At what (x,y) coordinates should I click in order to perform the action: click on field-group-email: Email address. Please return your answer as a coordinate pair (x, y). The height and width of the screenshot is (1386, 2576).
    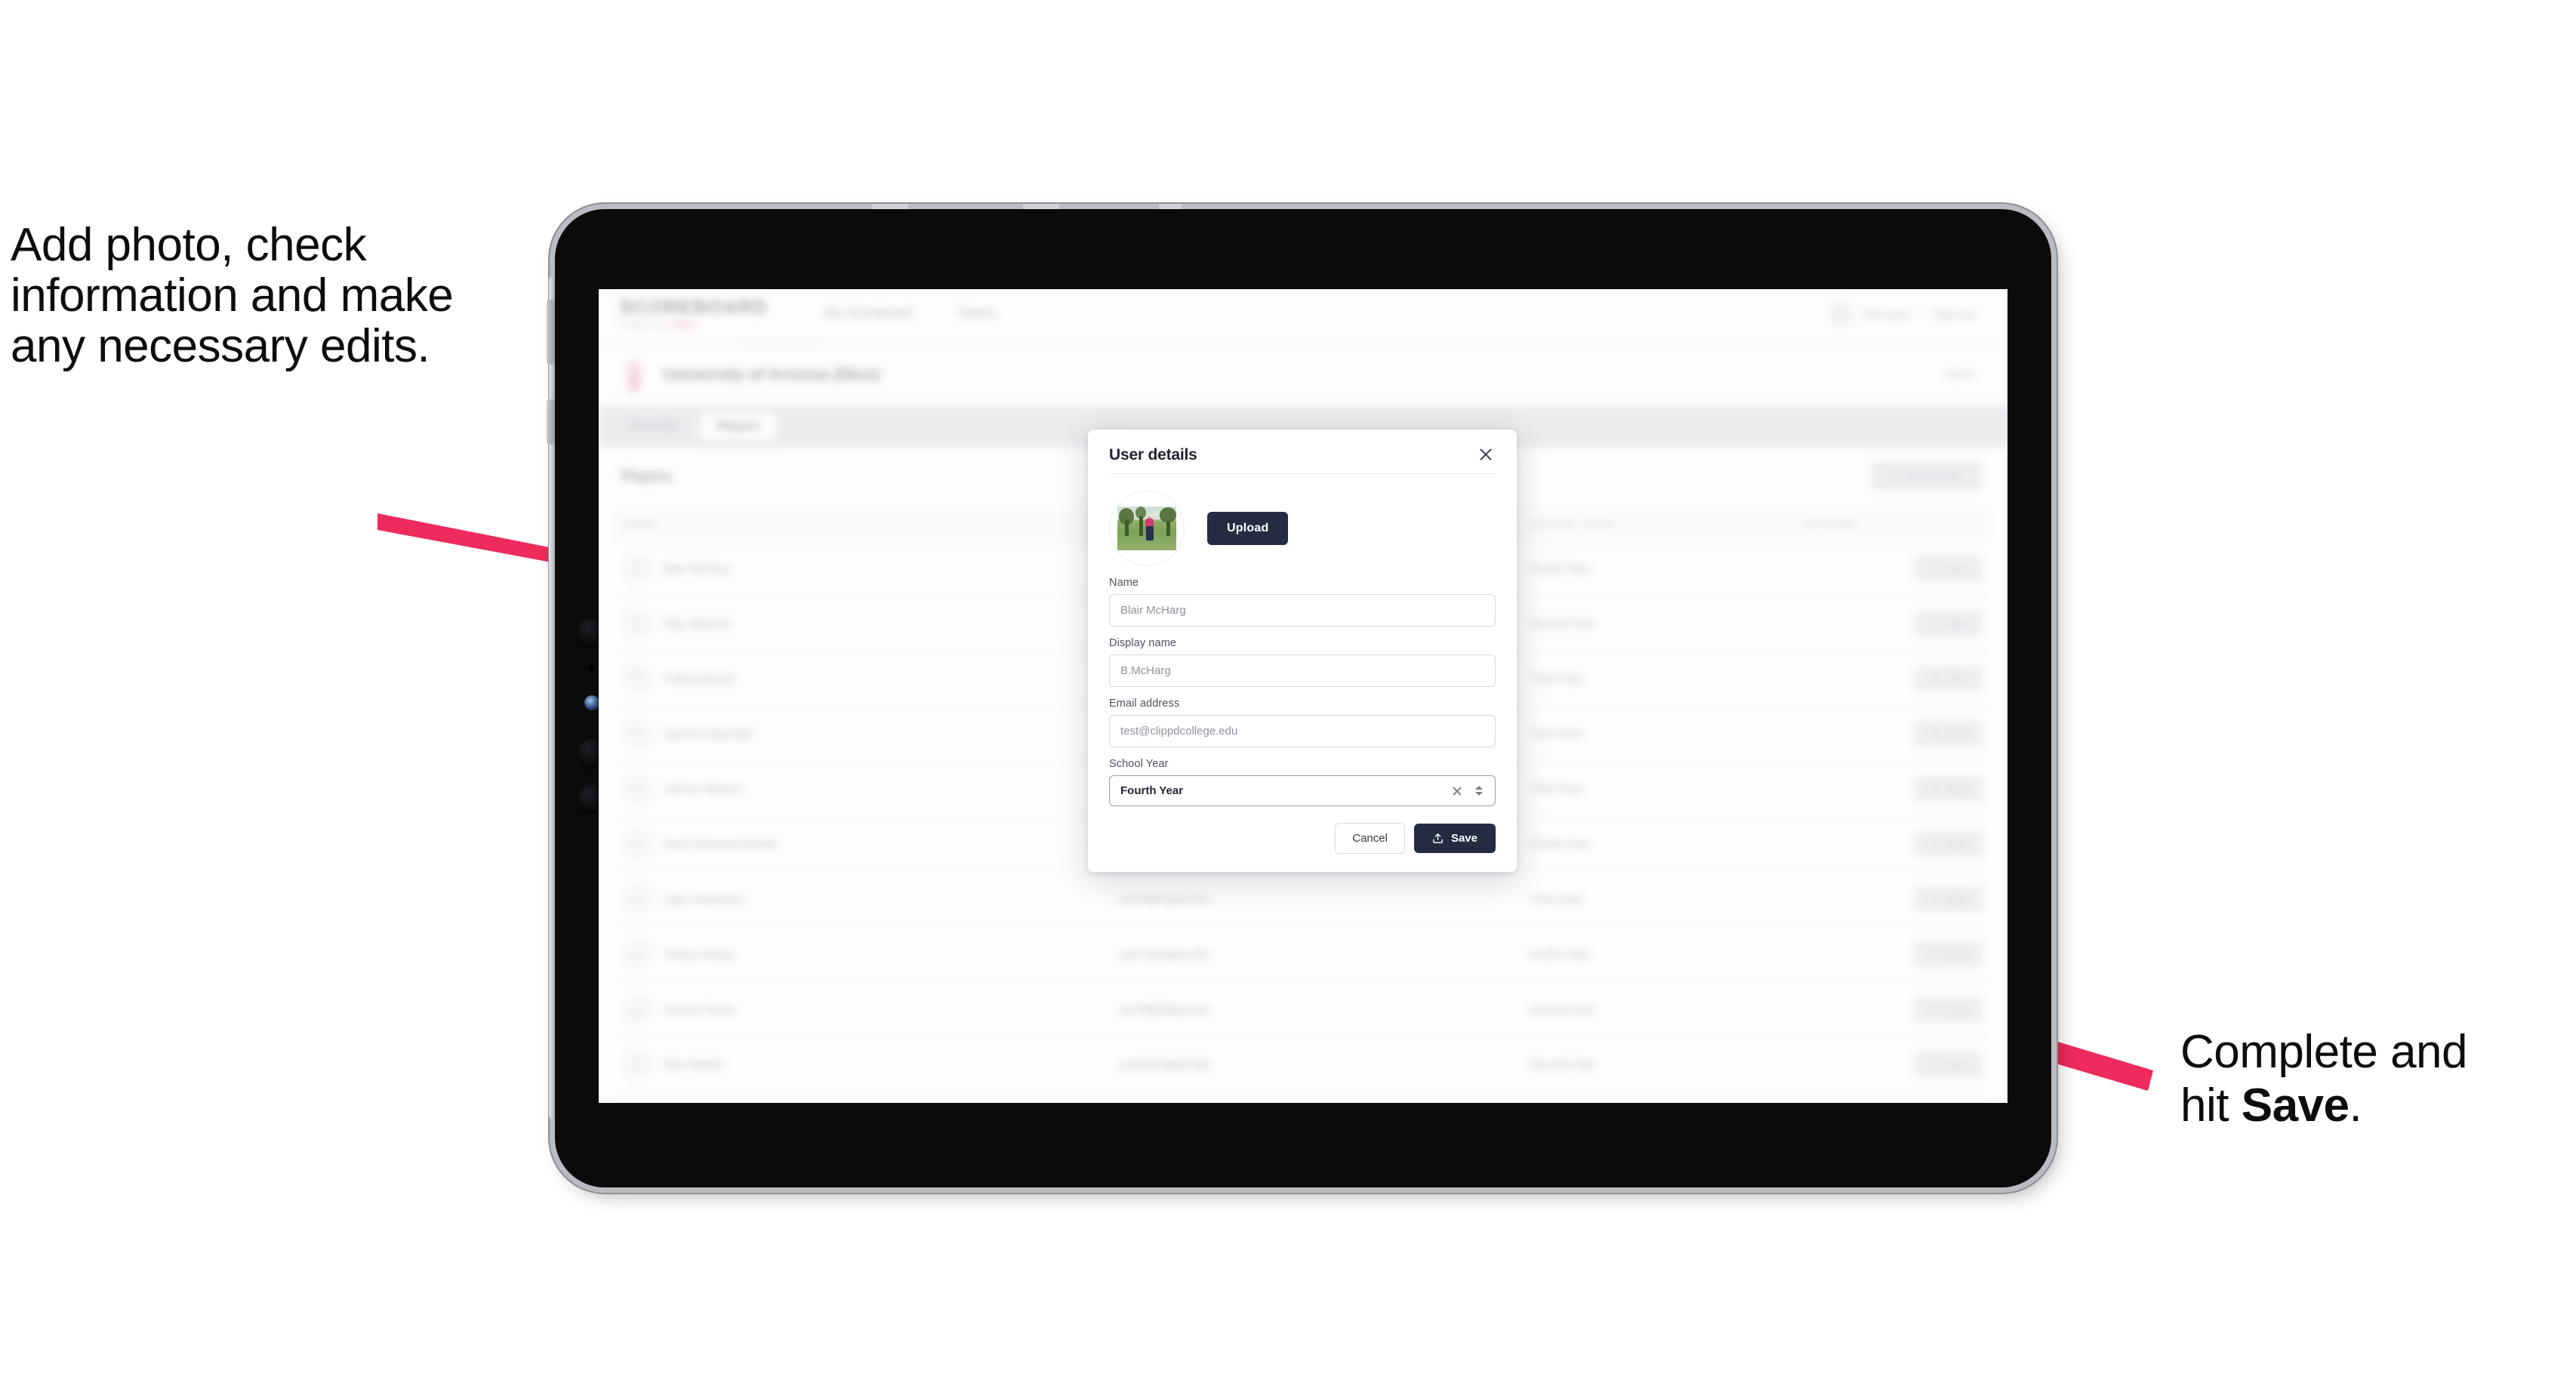
    Looking at the image, I should click on (1302, 722).